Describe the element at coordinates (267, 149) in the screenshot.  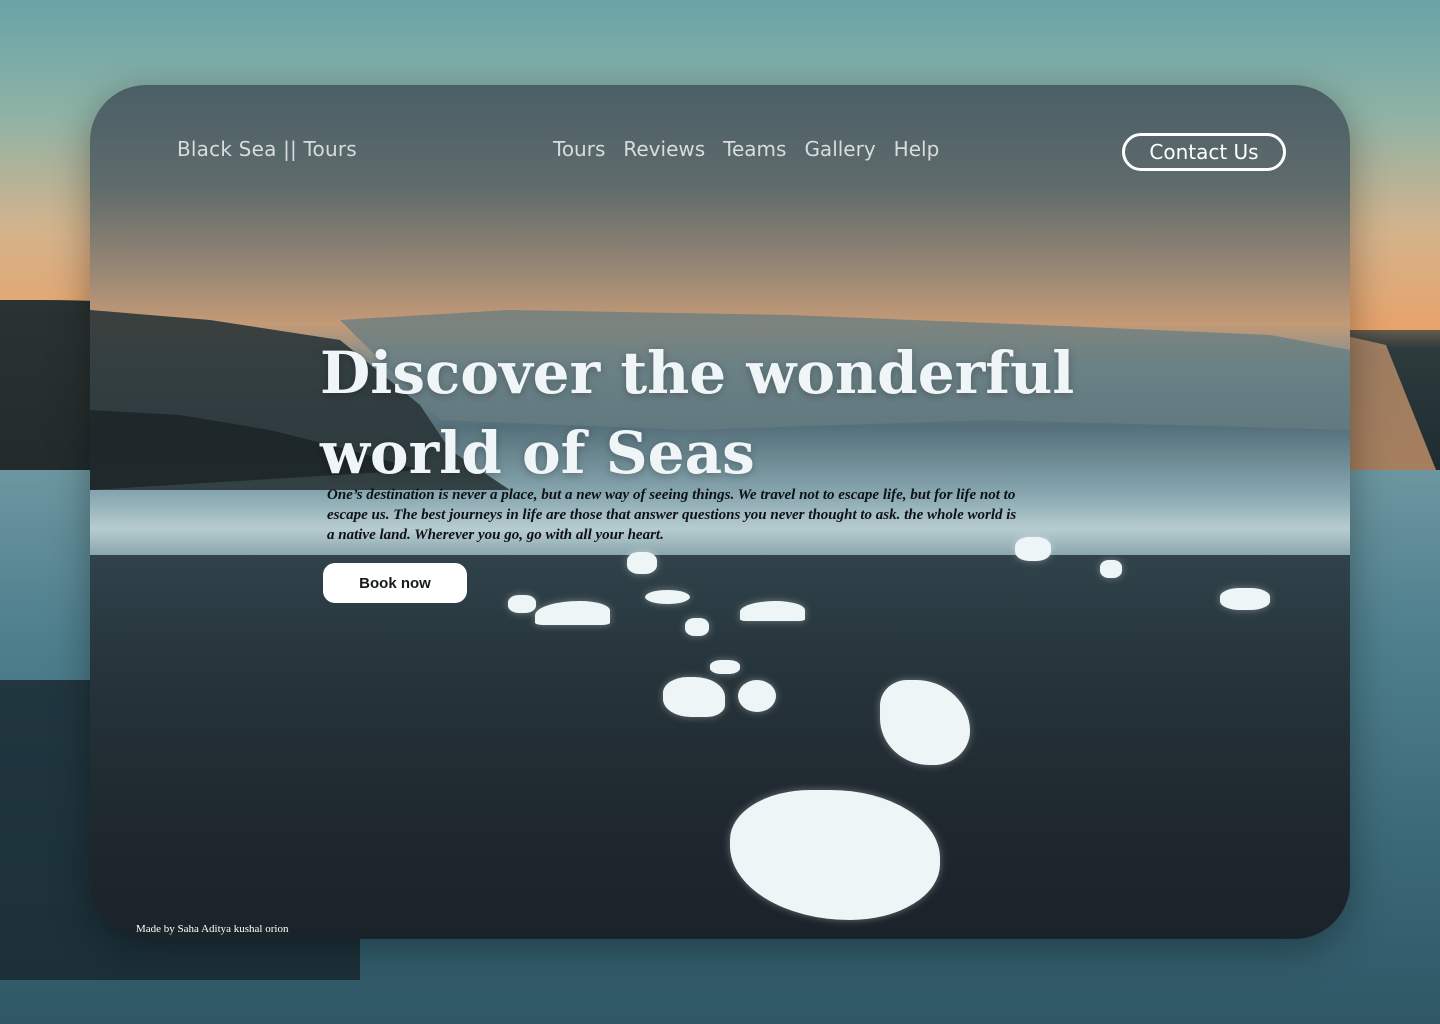
I see `brand-logo: Black Sea || Tours` at that location.